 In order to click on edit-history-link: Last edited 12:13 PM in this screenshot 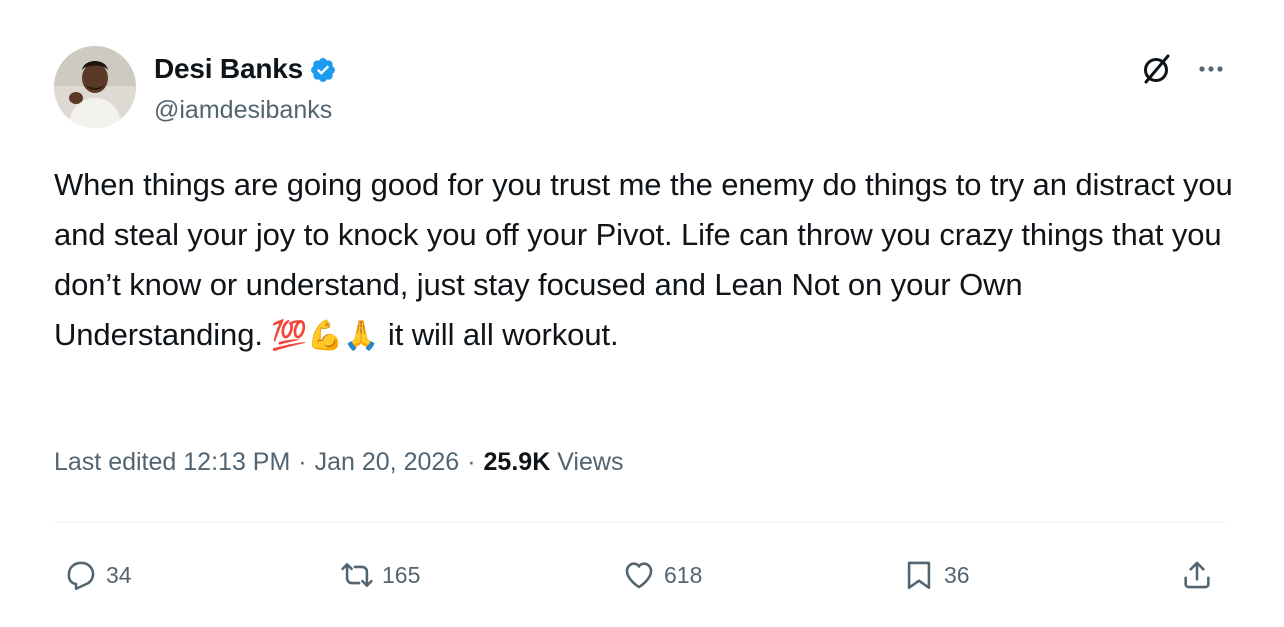, I will do `click(172, 462)`.